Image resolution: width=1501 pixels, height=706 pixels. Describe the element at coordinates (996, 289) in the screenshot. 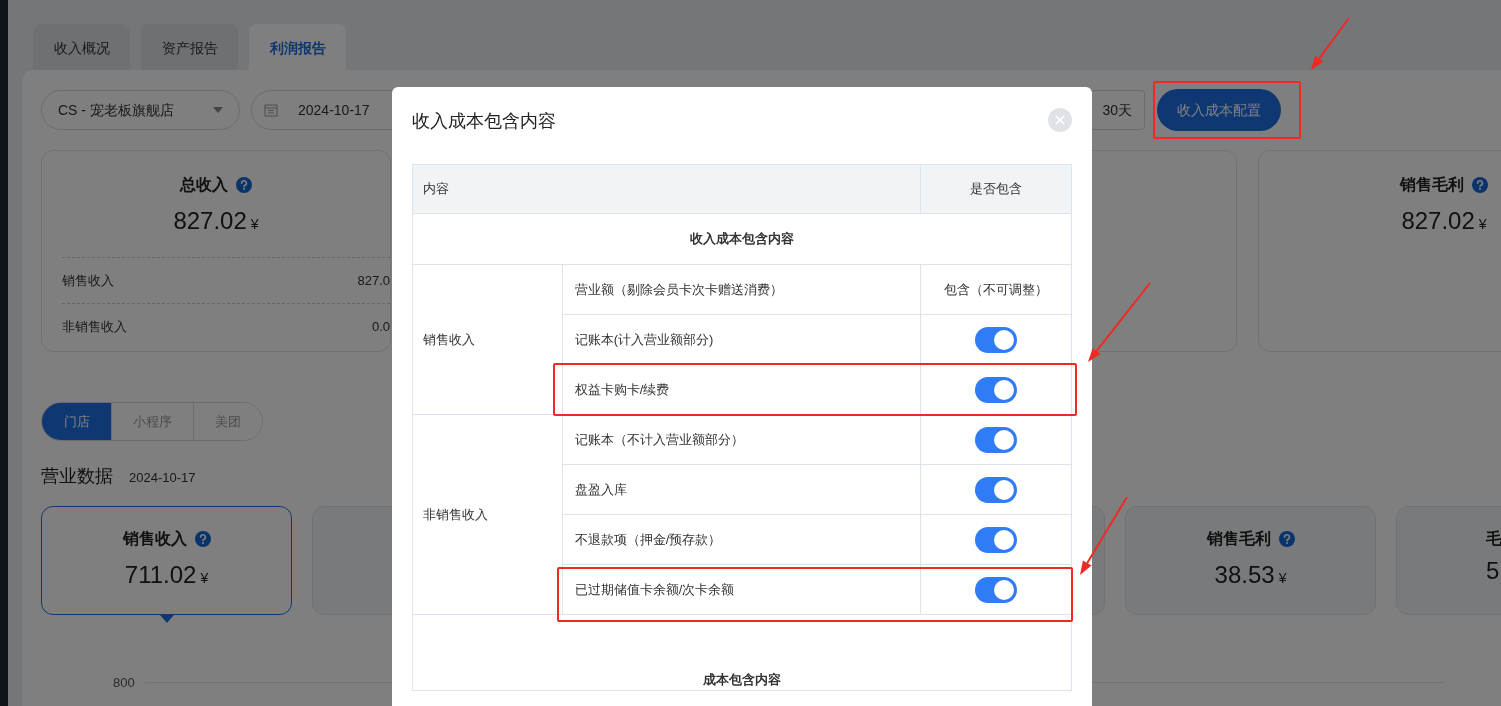

I see `include-status: 包含（不可调整）` at that location.